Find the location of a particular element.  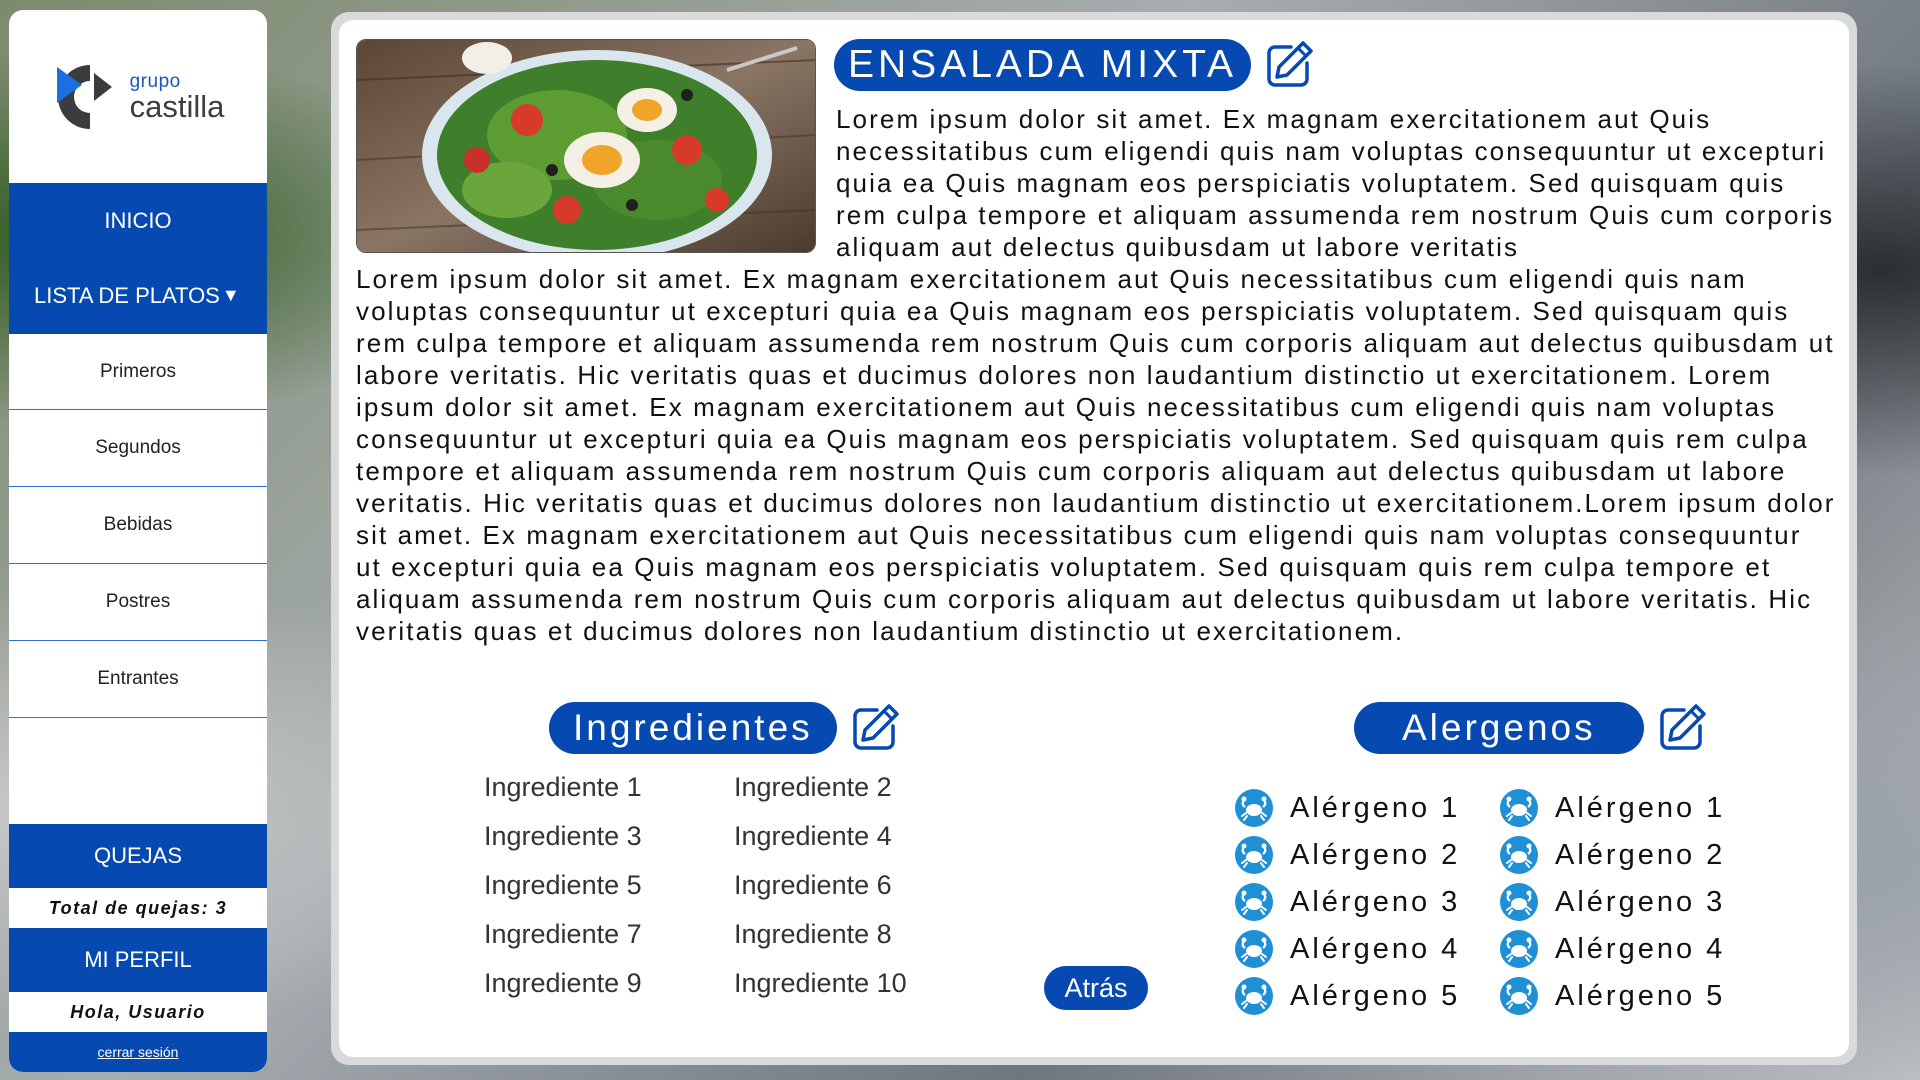

ingredients-header: Ingredientes is located at coordinates (725, 728).